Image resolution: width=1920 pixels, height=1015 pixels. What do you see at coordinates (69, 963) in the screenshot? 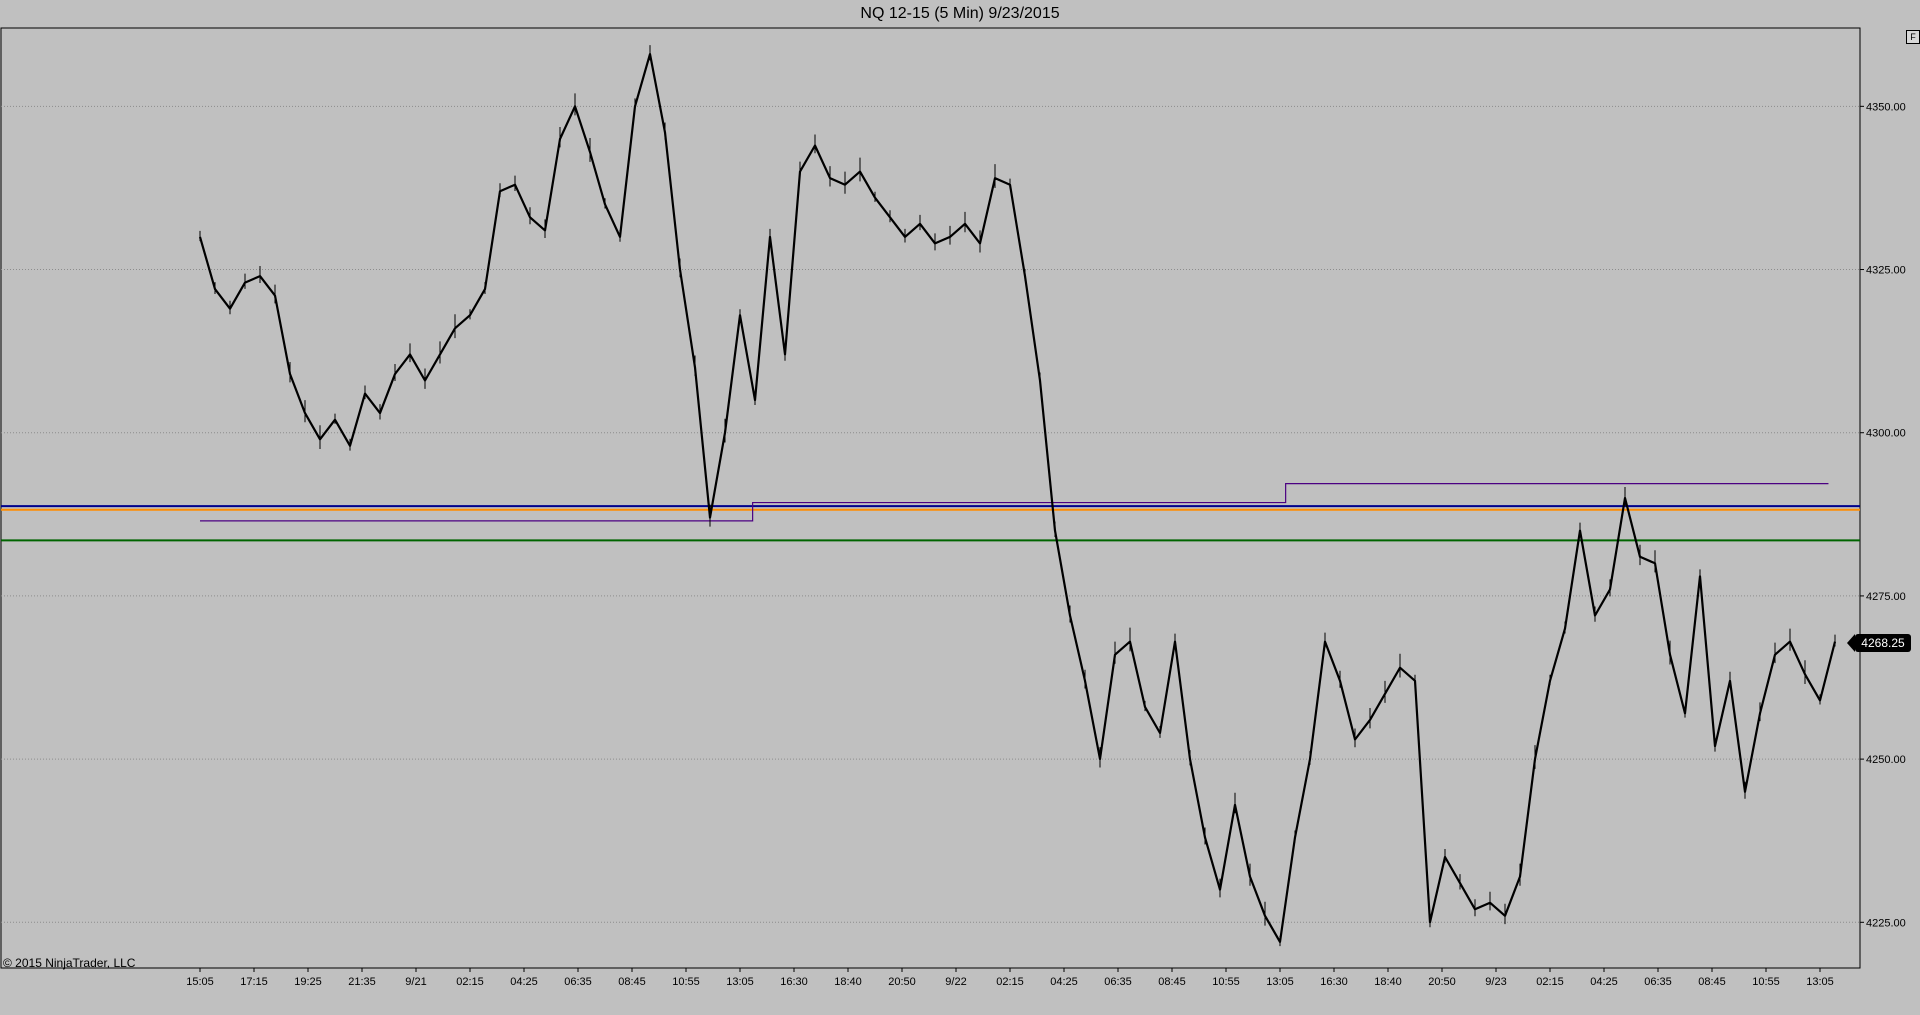
I see `copyright-notice: © 2015 NinjaTrader, LLC` at bounding box center [69, 963].